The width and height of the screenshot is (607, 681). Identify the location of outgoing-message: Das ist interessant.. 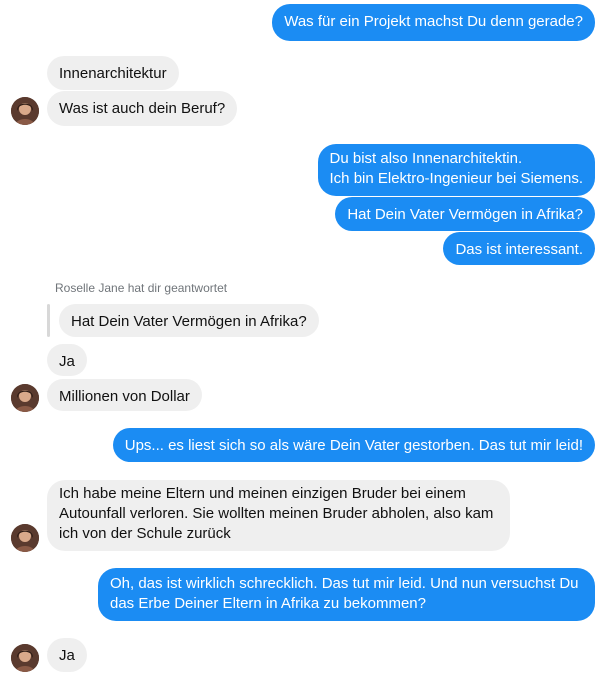
(519, 248).